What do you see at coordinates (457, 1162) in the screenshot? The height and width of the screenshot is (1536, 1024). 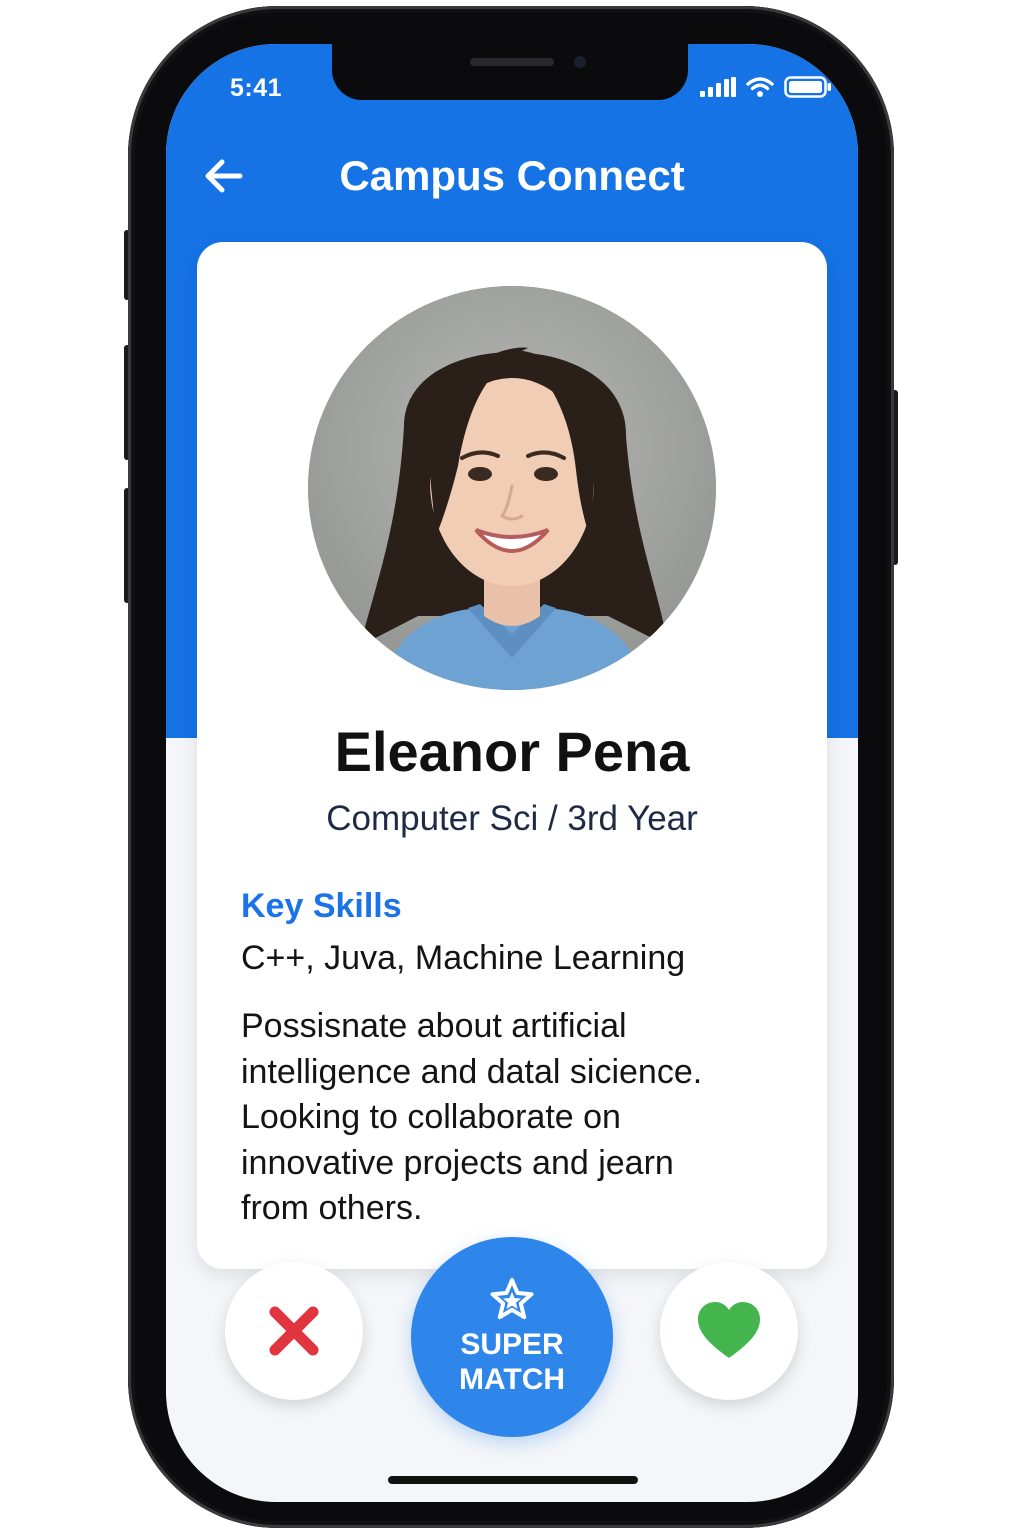 I see `bio-line: innovative projects and јearn` at bounding box center [457, 1162].